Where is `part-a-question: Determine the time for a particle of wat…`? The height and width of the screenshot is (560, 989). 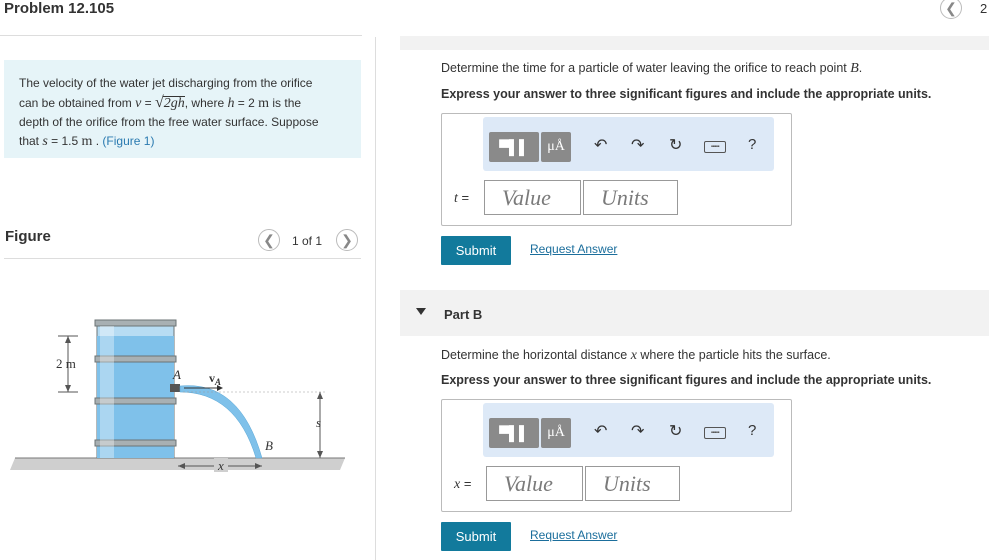 part-a-question: Determine the time for a particle of wat… is located at coordinates (652, 68).